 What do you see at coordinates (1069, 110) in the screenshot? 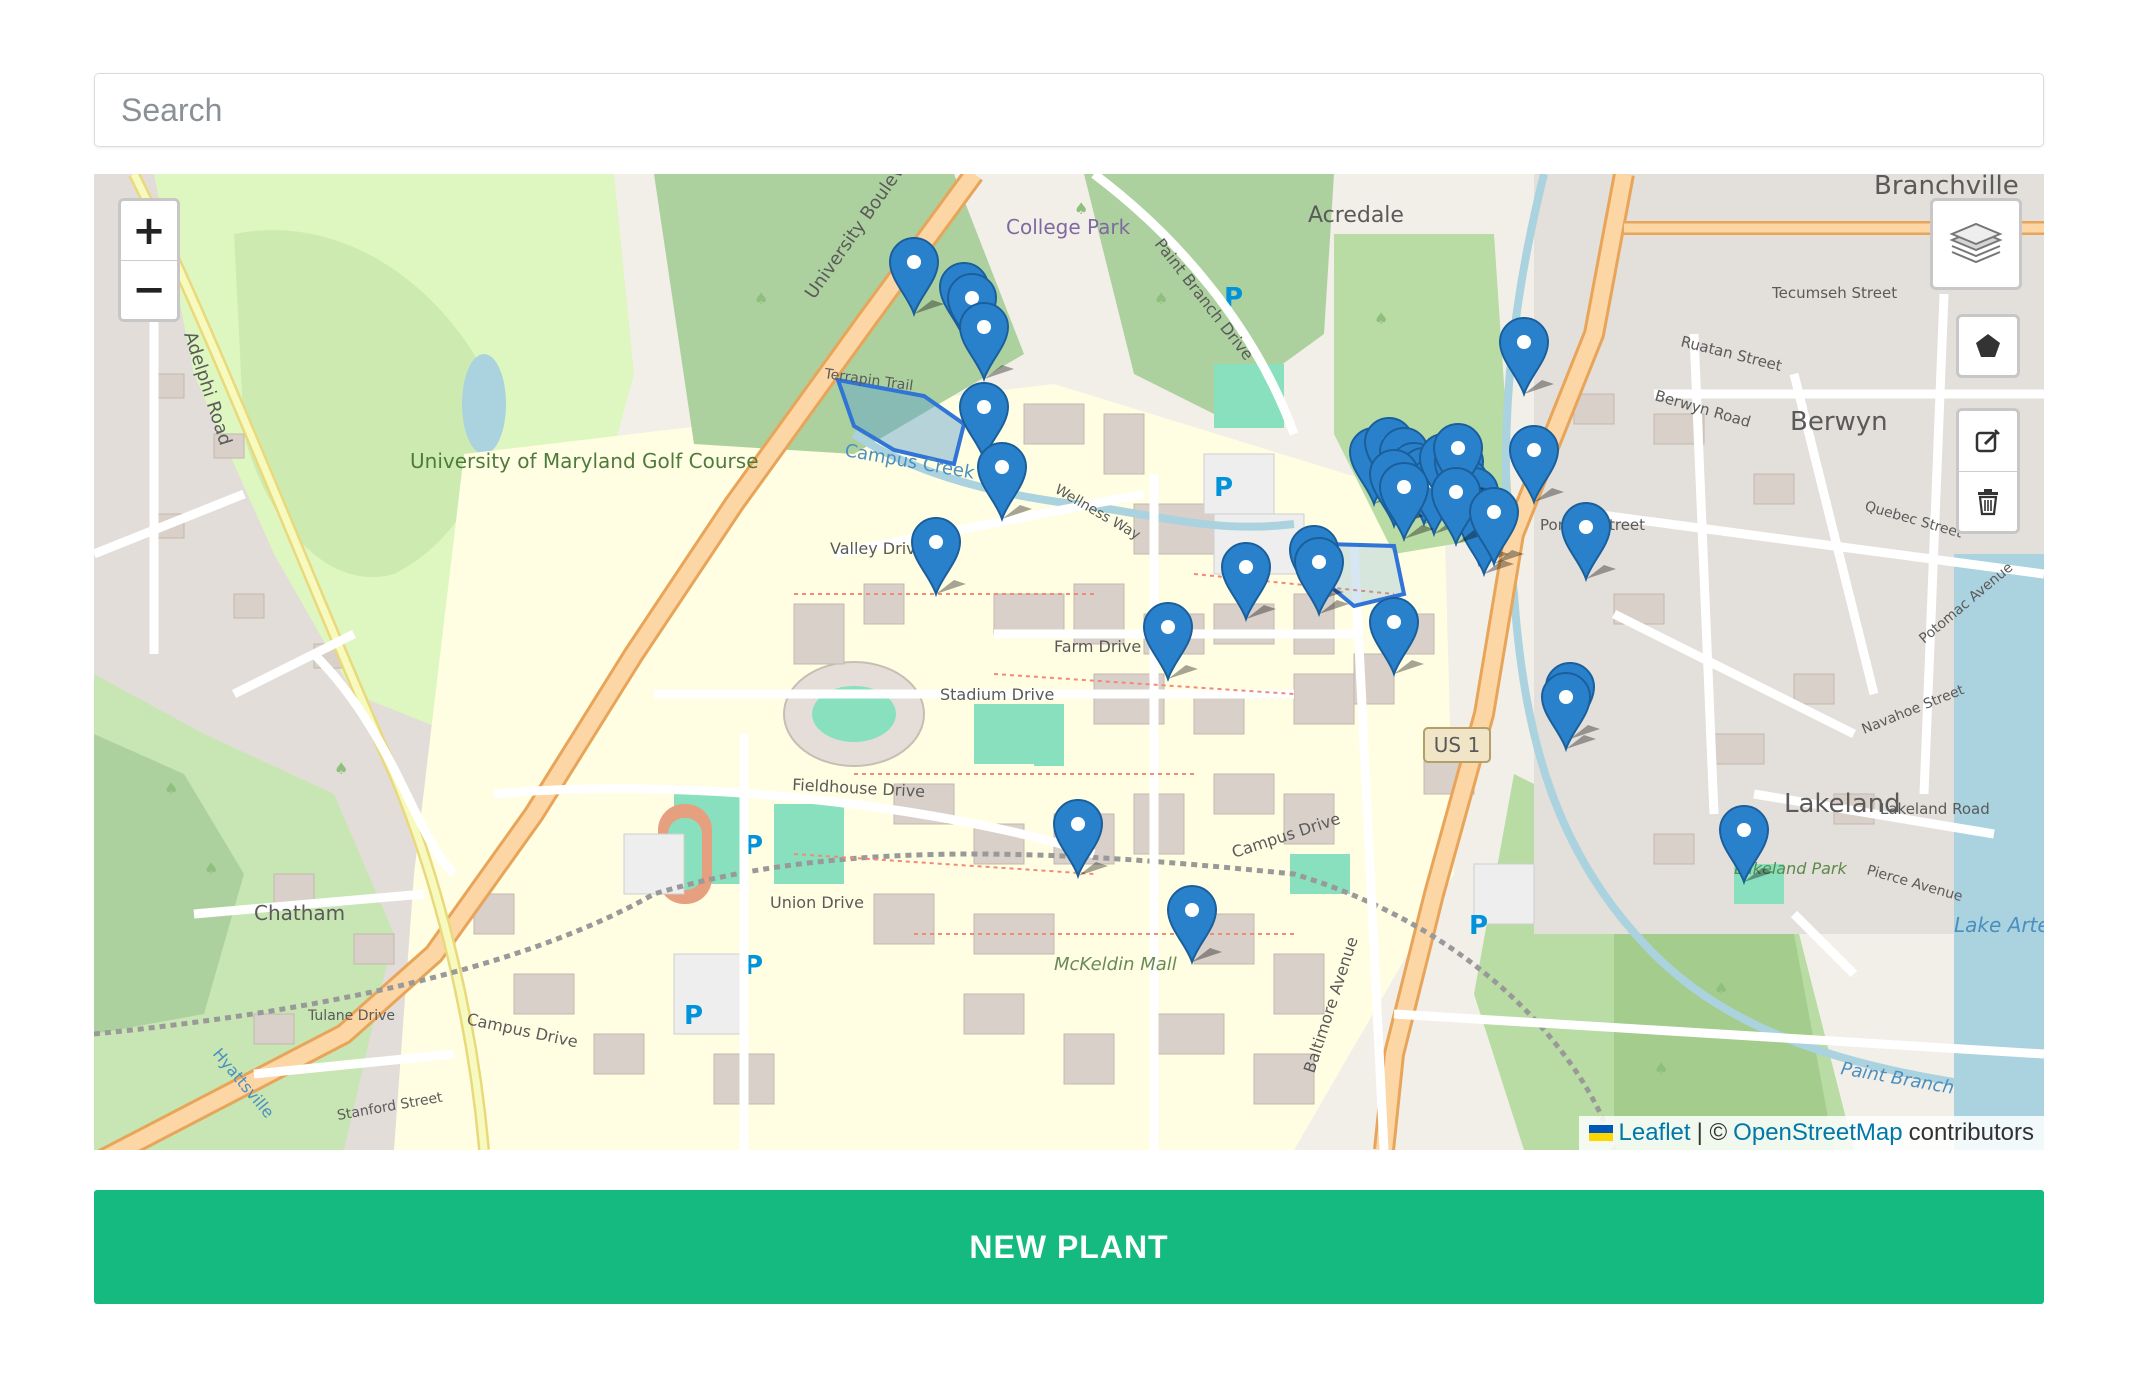
I see `search-input` at bounding box center [1069, 110].